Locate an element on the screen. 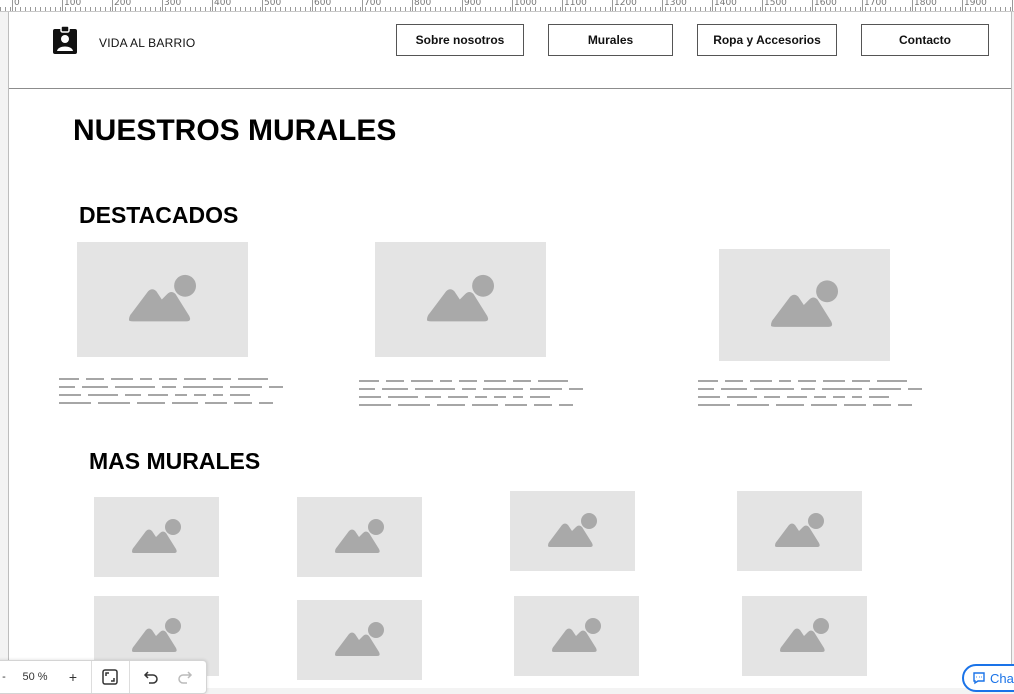  page-title: NUESTROS MURALES is located at coordinates (235, 130).